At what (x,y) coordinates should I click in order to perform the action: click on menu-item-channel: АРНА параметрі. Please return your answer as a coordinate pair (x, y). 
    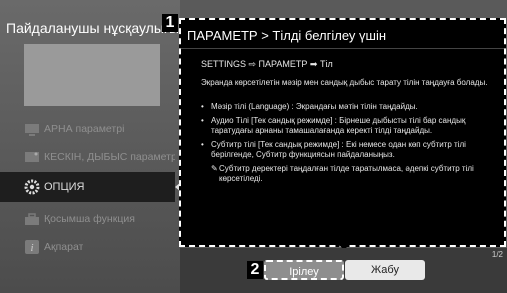
    Looking at the image, I should click on (87, 129).